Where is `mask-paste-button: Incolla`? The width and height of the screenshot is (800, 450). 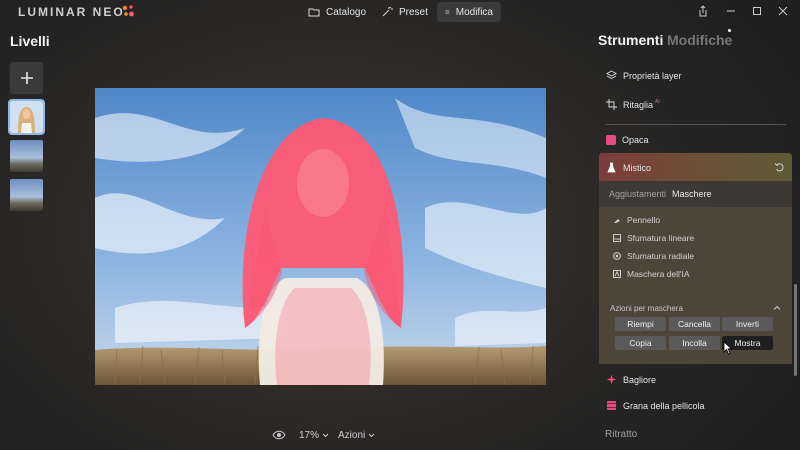 mask-paste-button: Incolla is located at coordinates (694, 343).